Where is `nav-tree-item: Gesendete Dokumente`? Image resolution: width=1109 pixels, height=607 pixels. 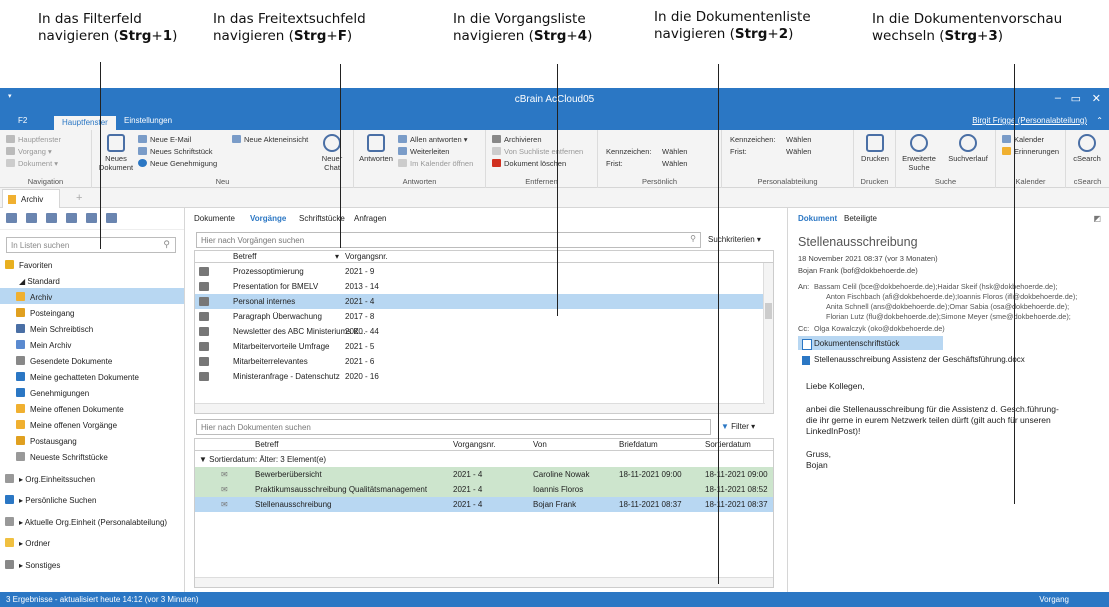 nav-tree-item: Gesendete Dokumente is located at coordinates (92, 360).